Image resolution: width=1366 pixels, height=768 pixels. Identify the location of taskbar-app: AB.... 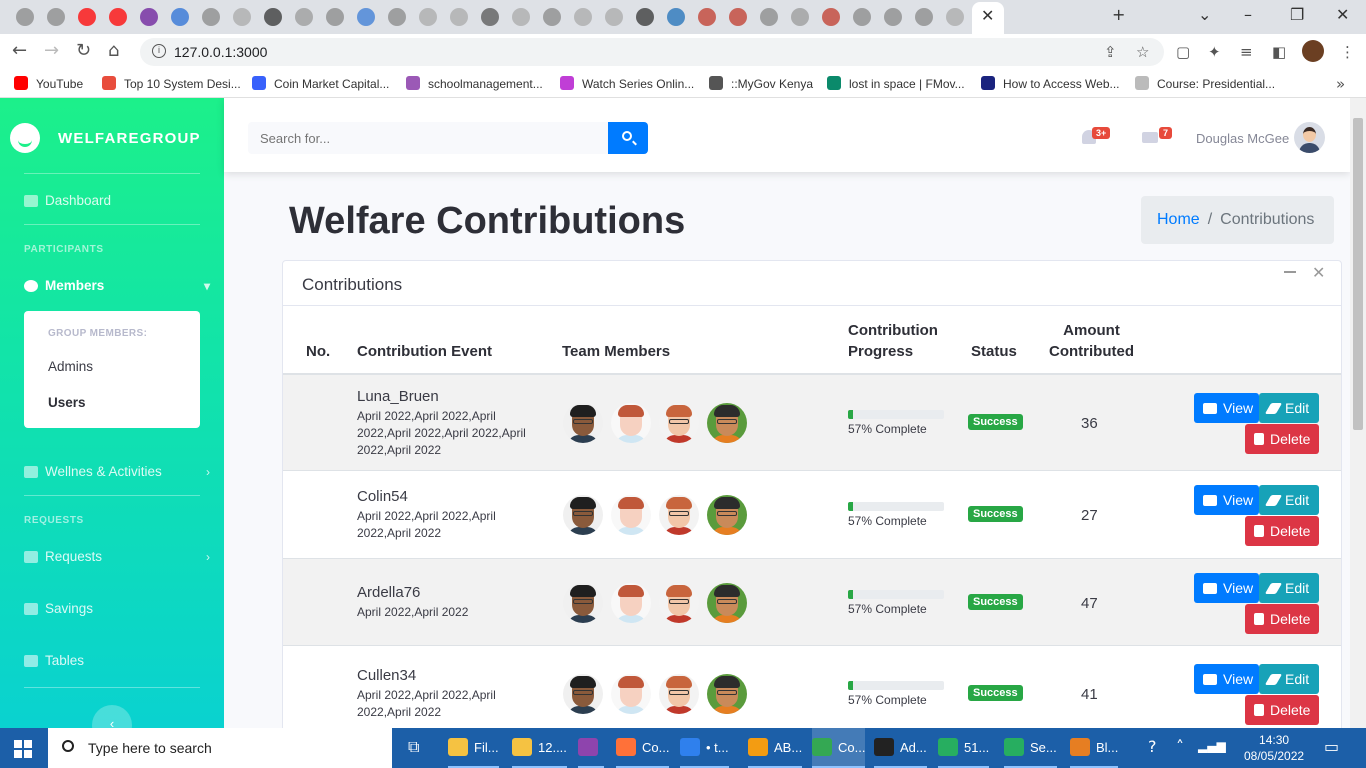
(775, 748).